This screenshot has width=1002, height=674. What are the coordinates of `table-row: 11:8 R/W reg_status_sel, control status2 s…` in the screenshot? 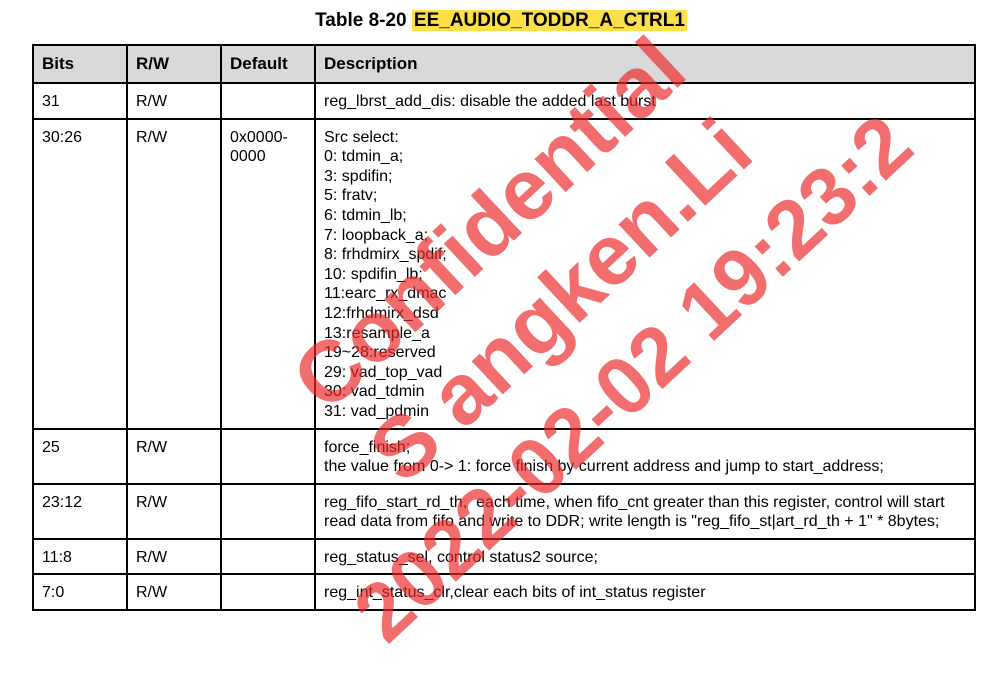 It's located at (504, 556).